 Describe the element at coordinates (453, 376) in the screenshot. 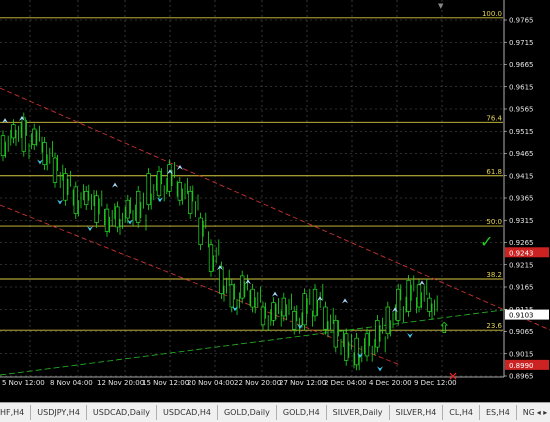

I see `cross-icon: ✕` at that location.